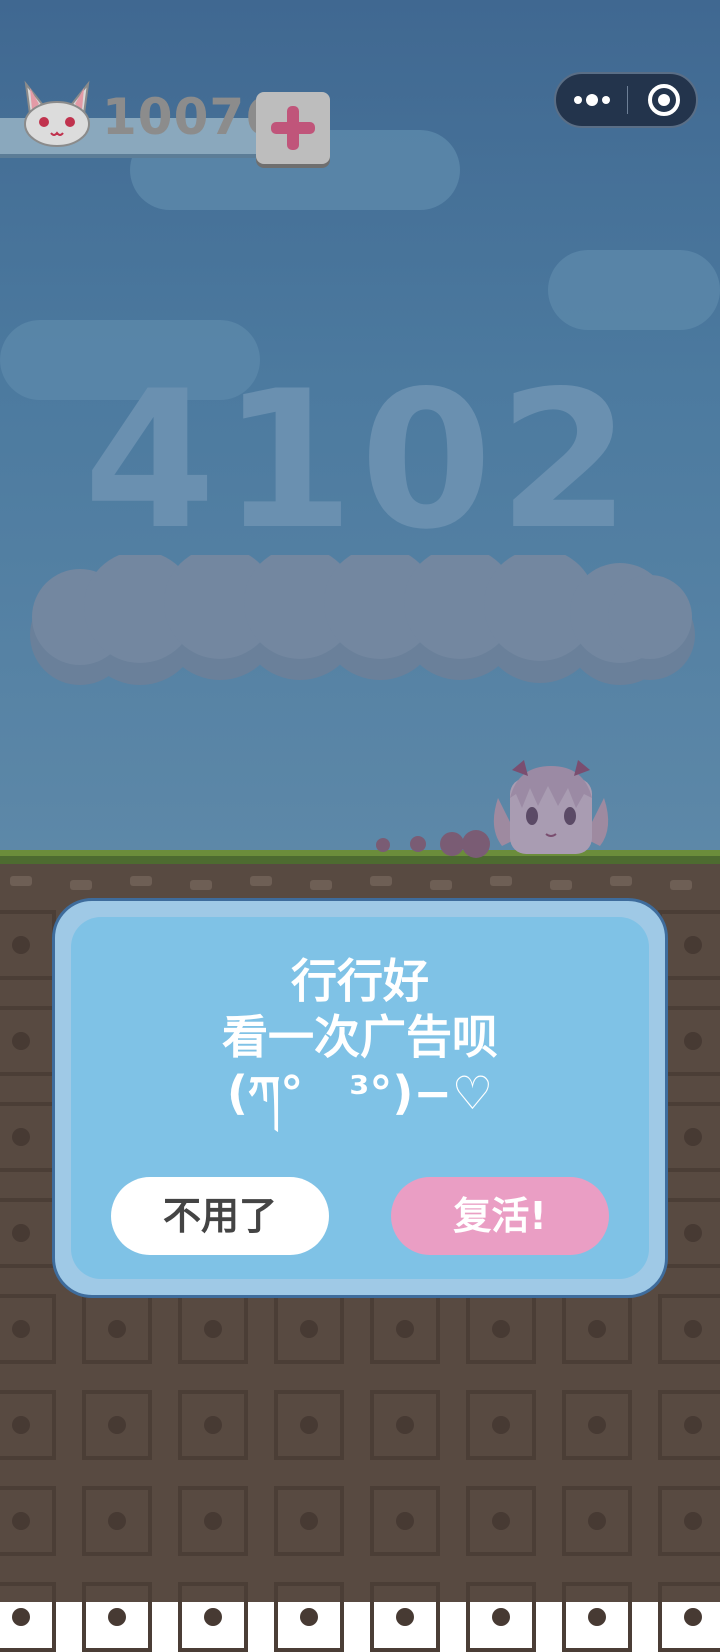 The width and height of the screenshot is (720, 1652). I want to click on more-dots-icon, so click(591, 100).